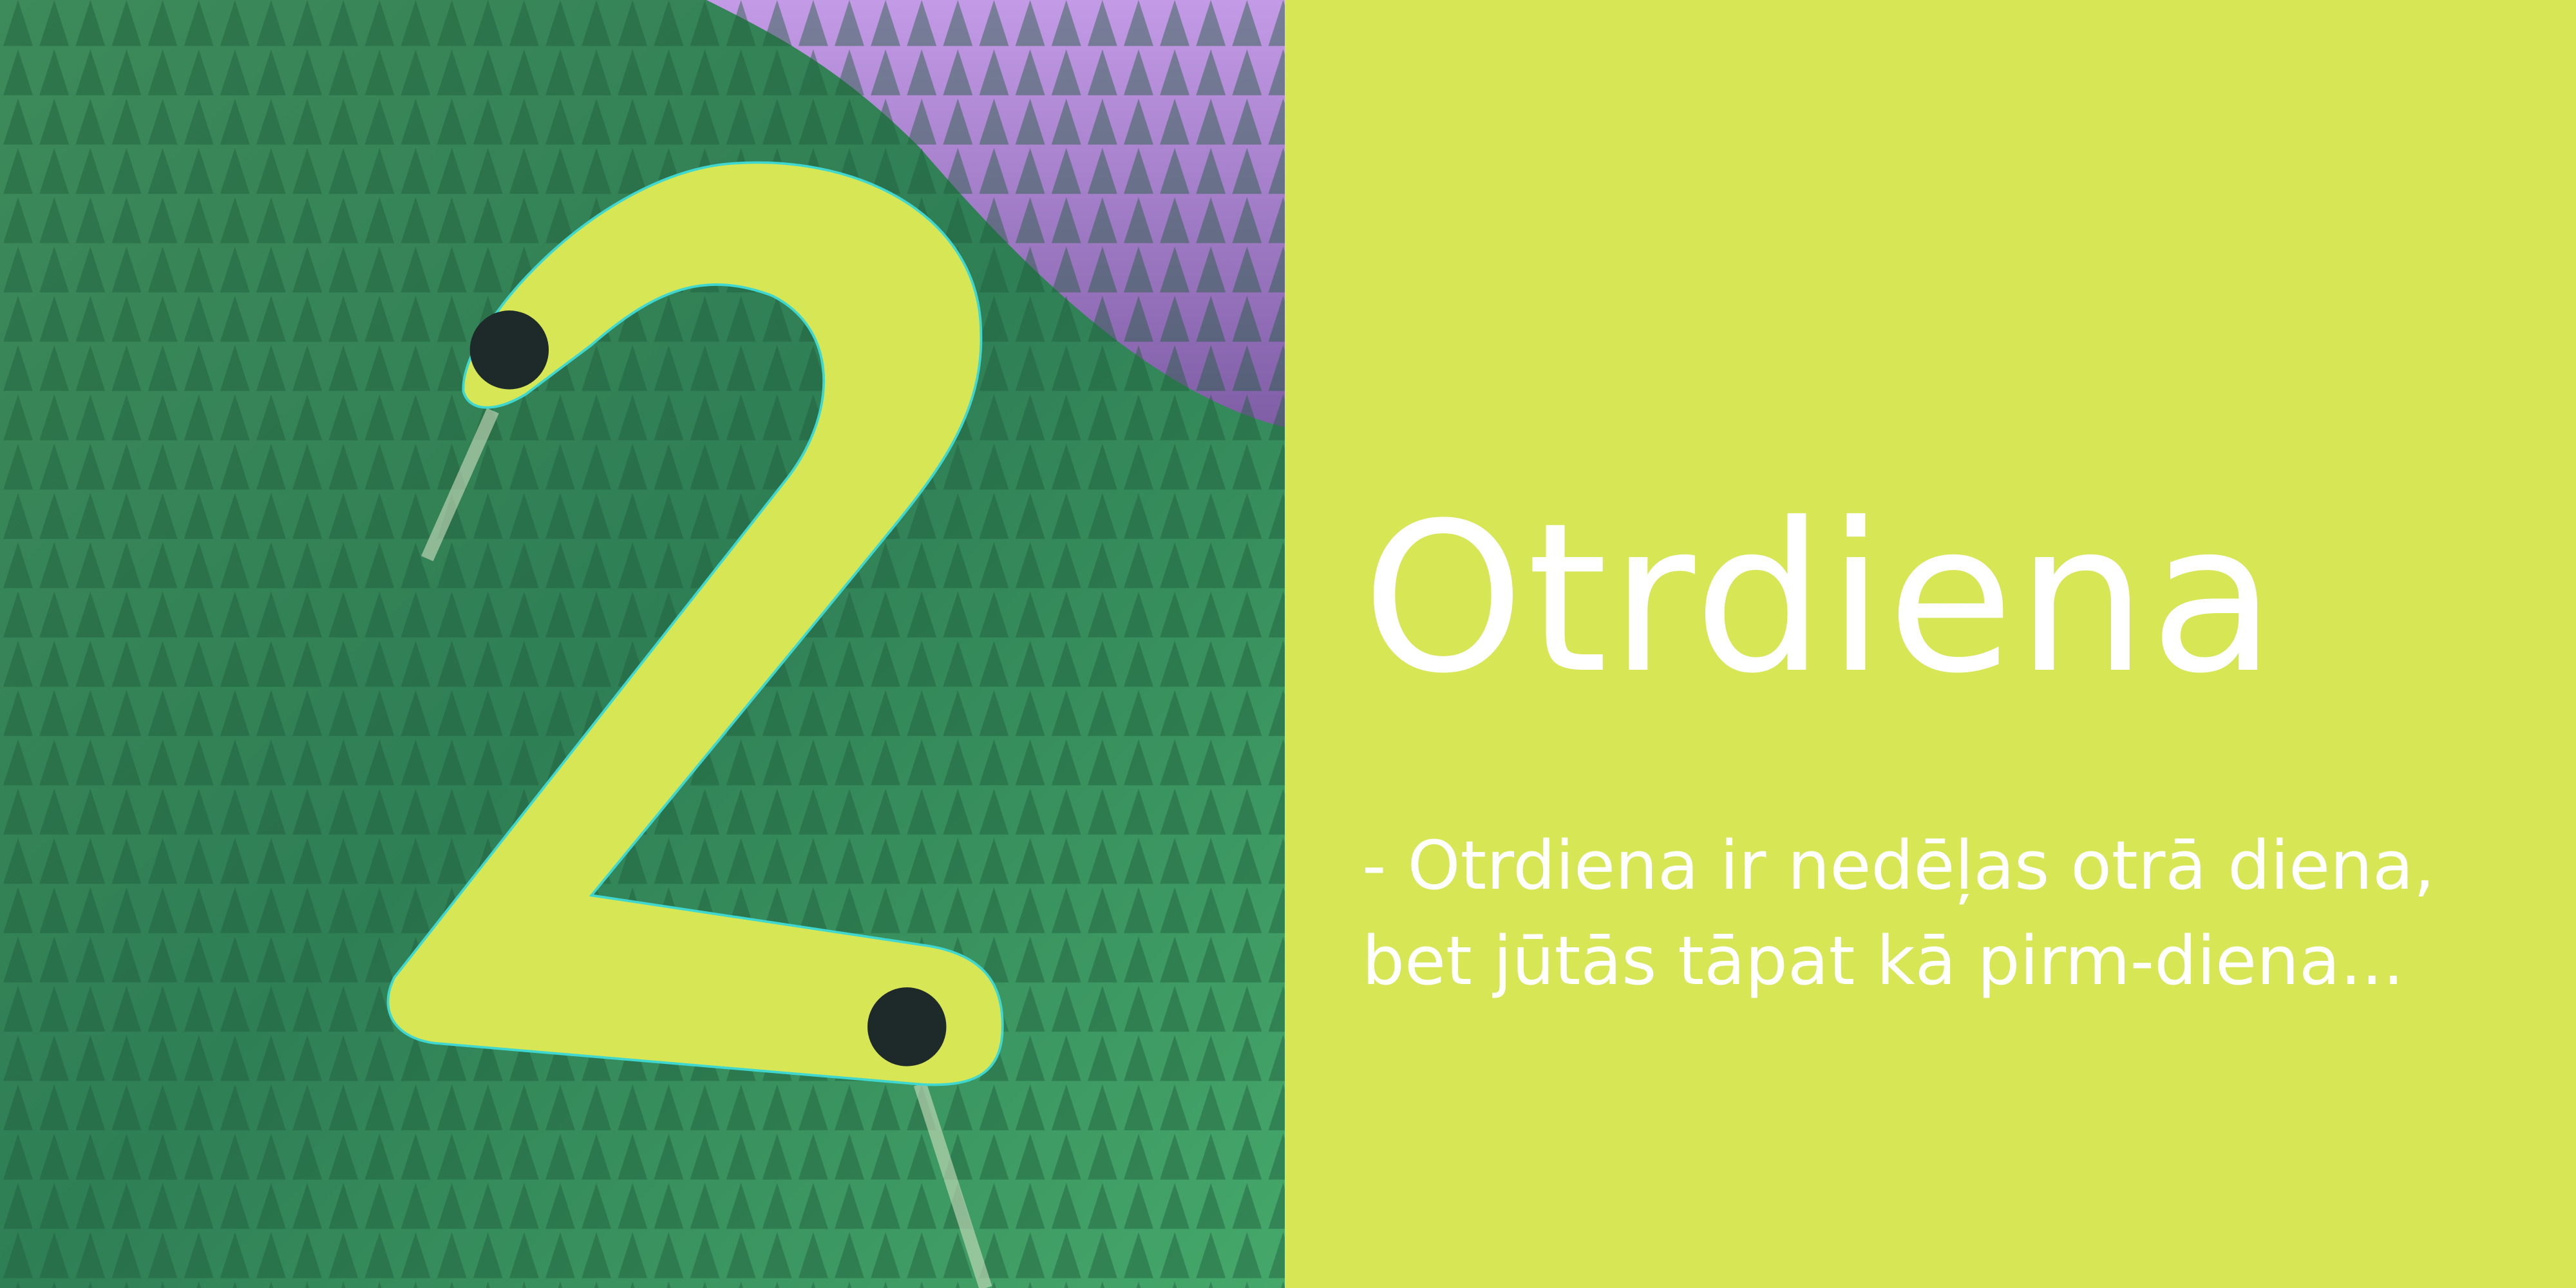  I want to click on tunnel-hole-bottom, so click(907, 1027).